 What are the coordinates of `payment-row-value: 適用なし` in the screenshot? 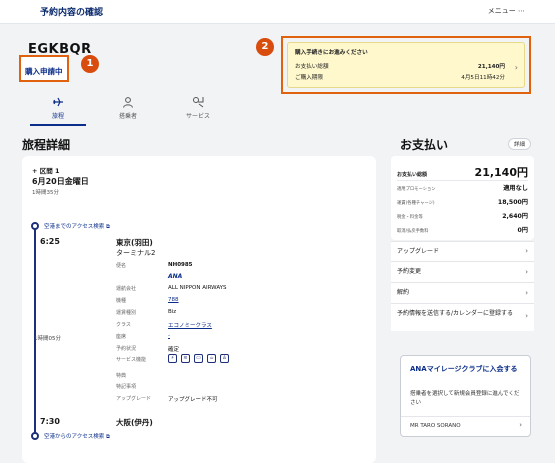 It's located at (515, 188).